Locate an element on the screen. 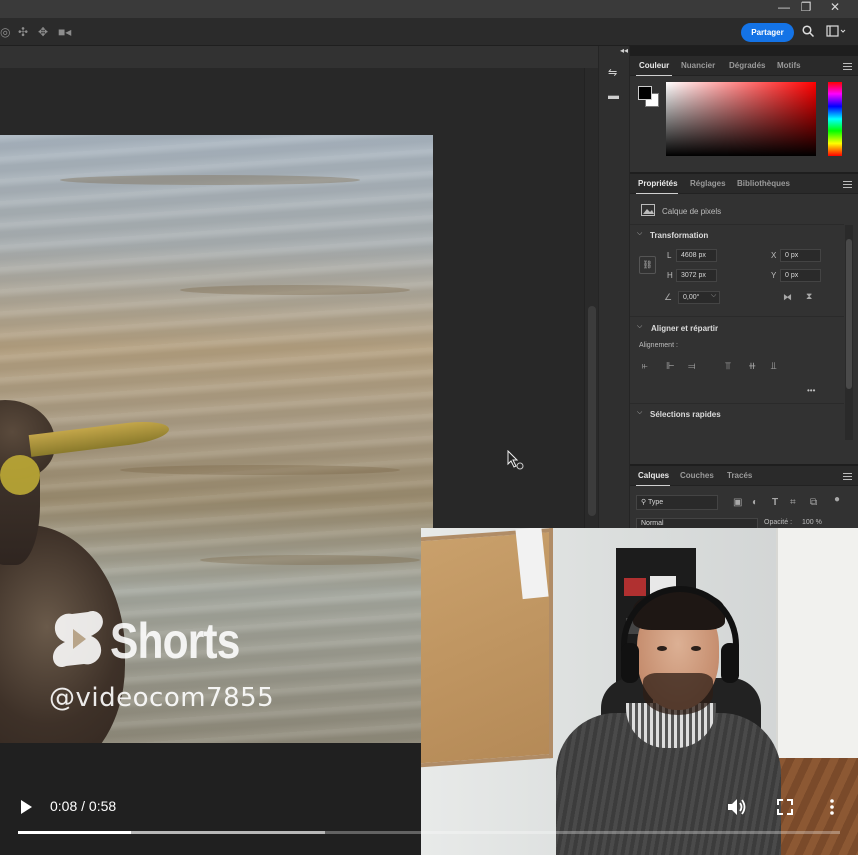  y-field: 0 px is located at coordinates (800, 275).